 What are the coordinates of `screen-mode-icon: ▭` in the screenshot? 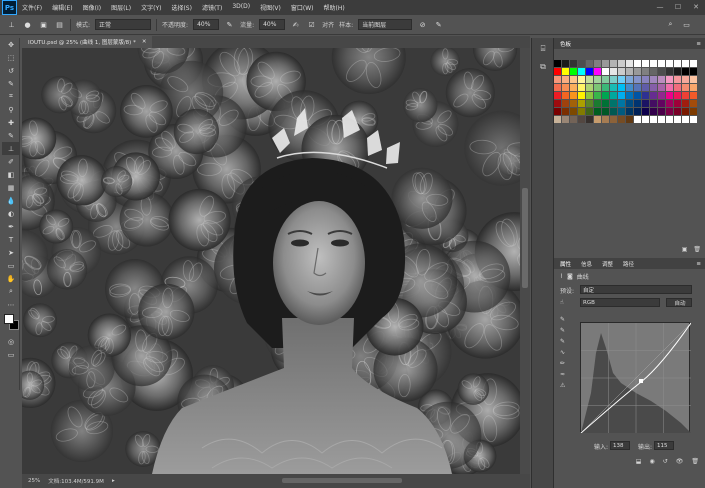 It's located at (11, 354).